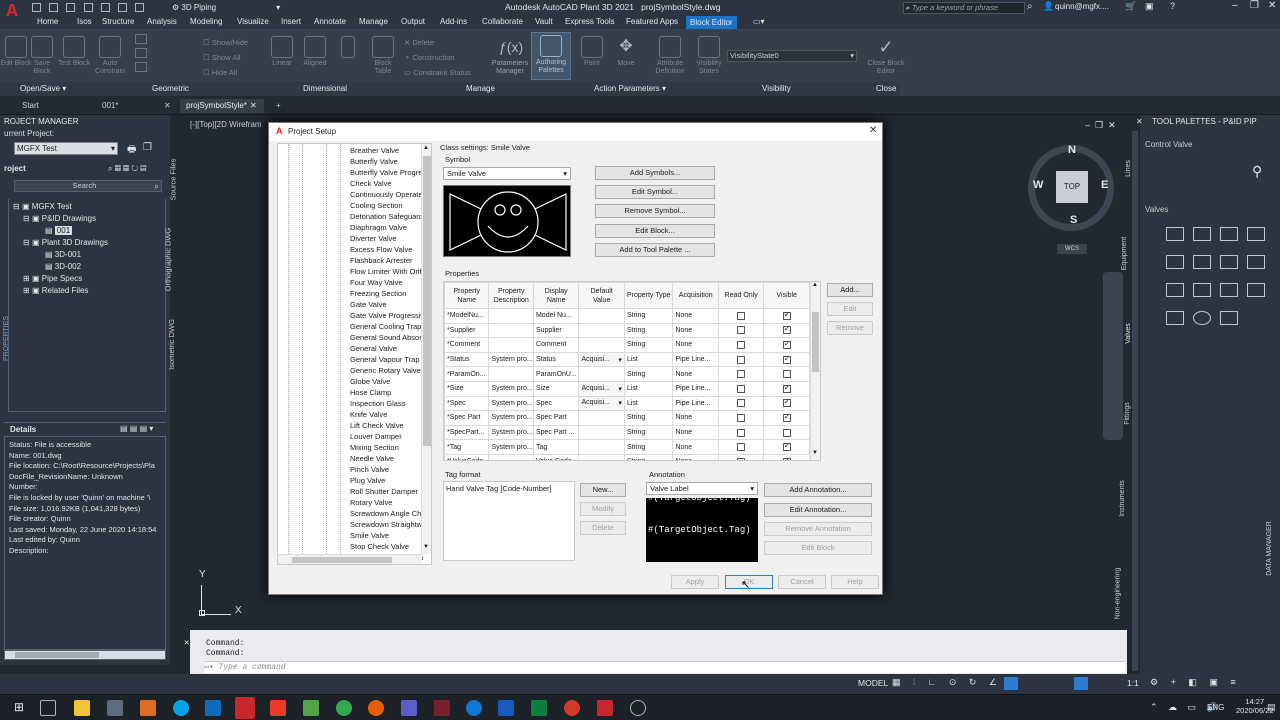 The height and width of the screenshot is (720, 1280). What do you see at coordinates (1215, 707) in the screenshot?
I see `language-indicator: ENG` at bounding box center [1215, 707].